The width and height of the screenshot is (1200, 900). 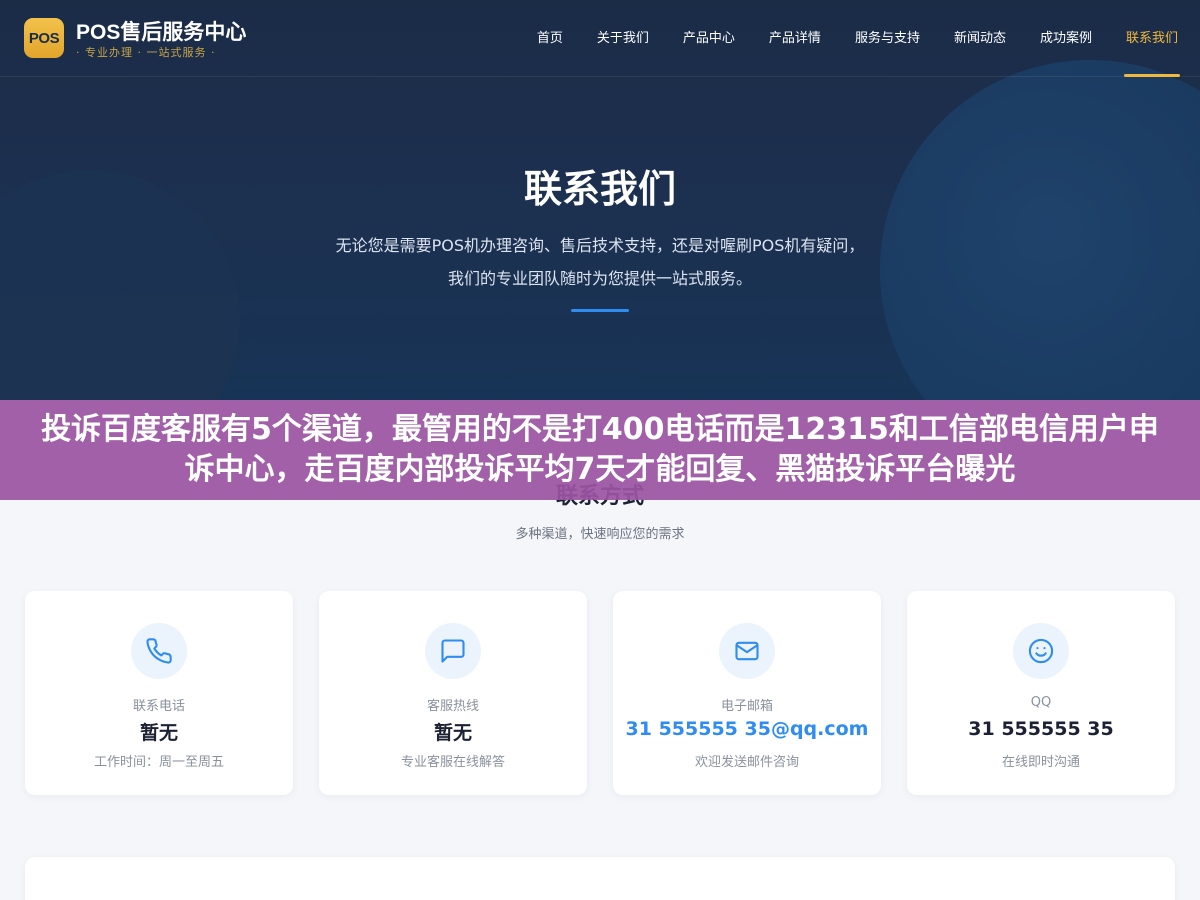 I want to click on nav-item-product-details: 产品详情, so click(x=795, y=38).